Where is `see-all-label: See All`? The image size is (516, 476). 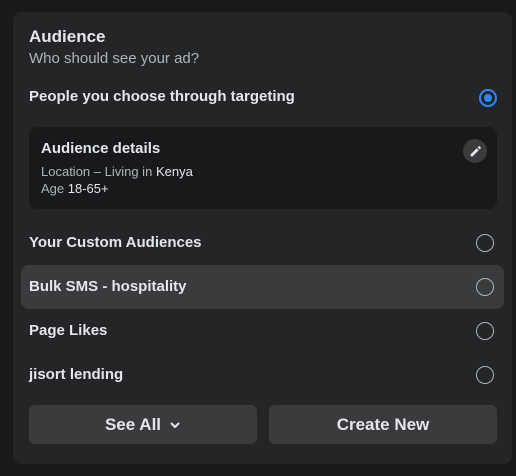
see-all-label: See All is located at coordinates (133, 424).